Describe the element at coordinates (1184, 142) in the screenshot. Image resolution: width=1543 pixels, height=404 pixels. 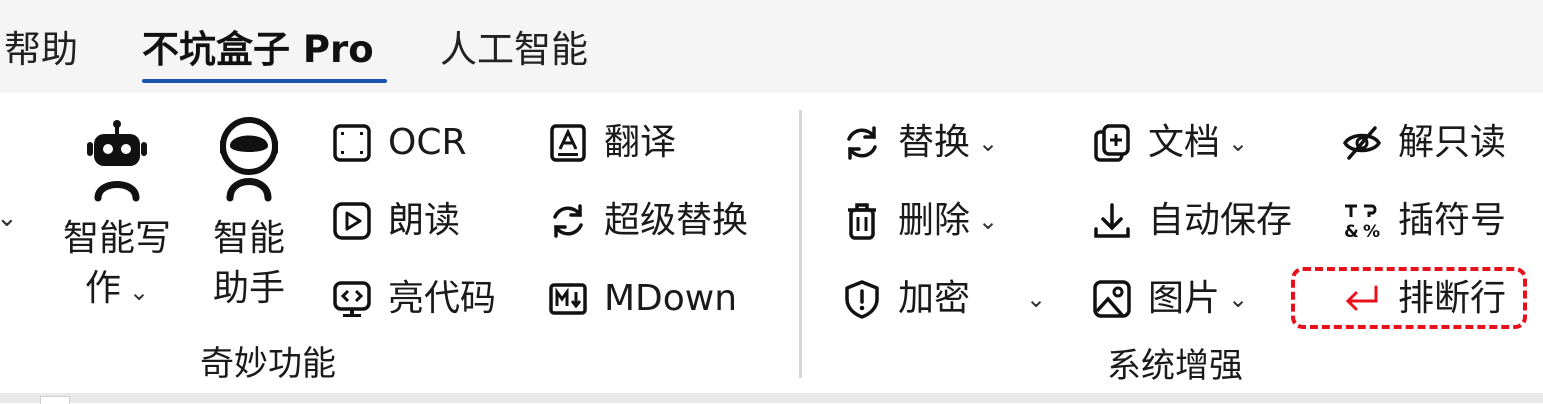
I see `document-label: 文档` at that location.